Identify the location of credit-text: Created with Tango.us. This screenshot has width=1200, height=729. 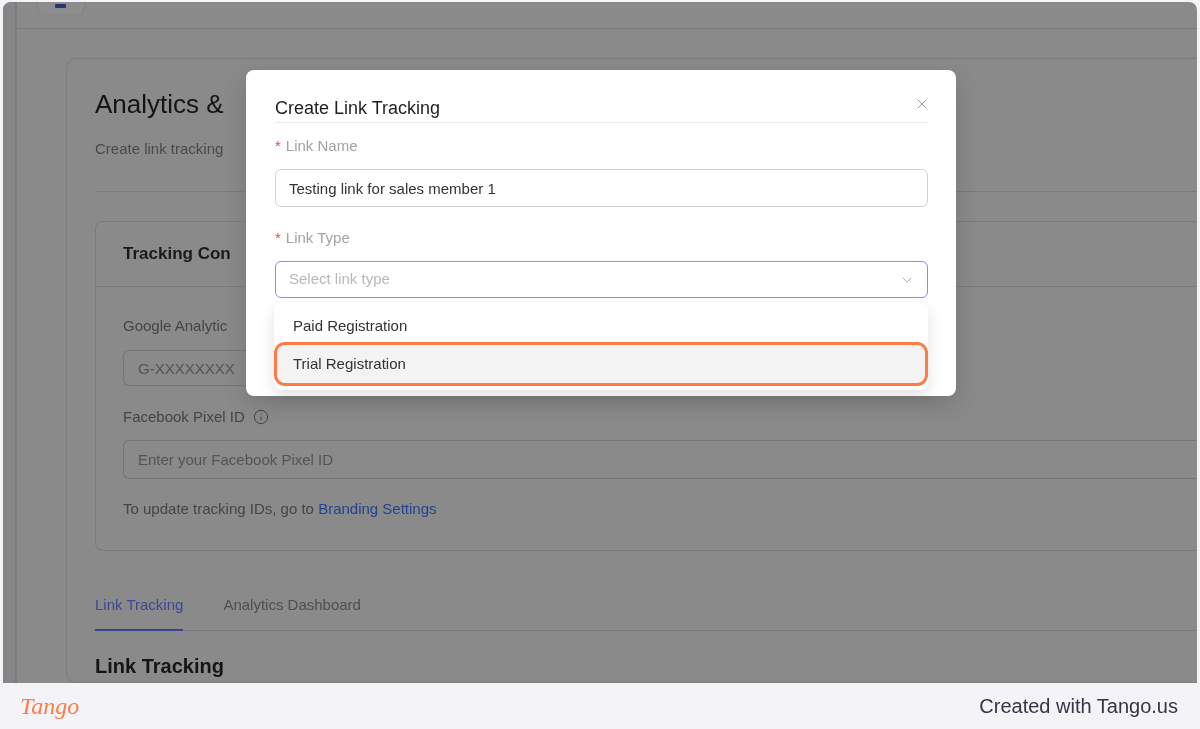
(1078, 706).